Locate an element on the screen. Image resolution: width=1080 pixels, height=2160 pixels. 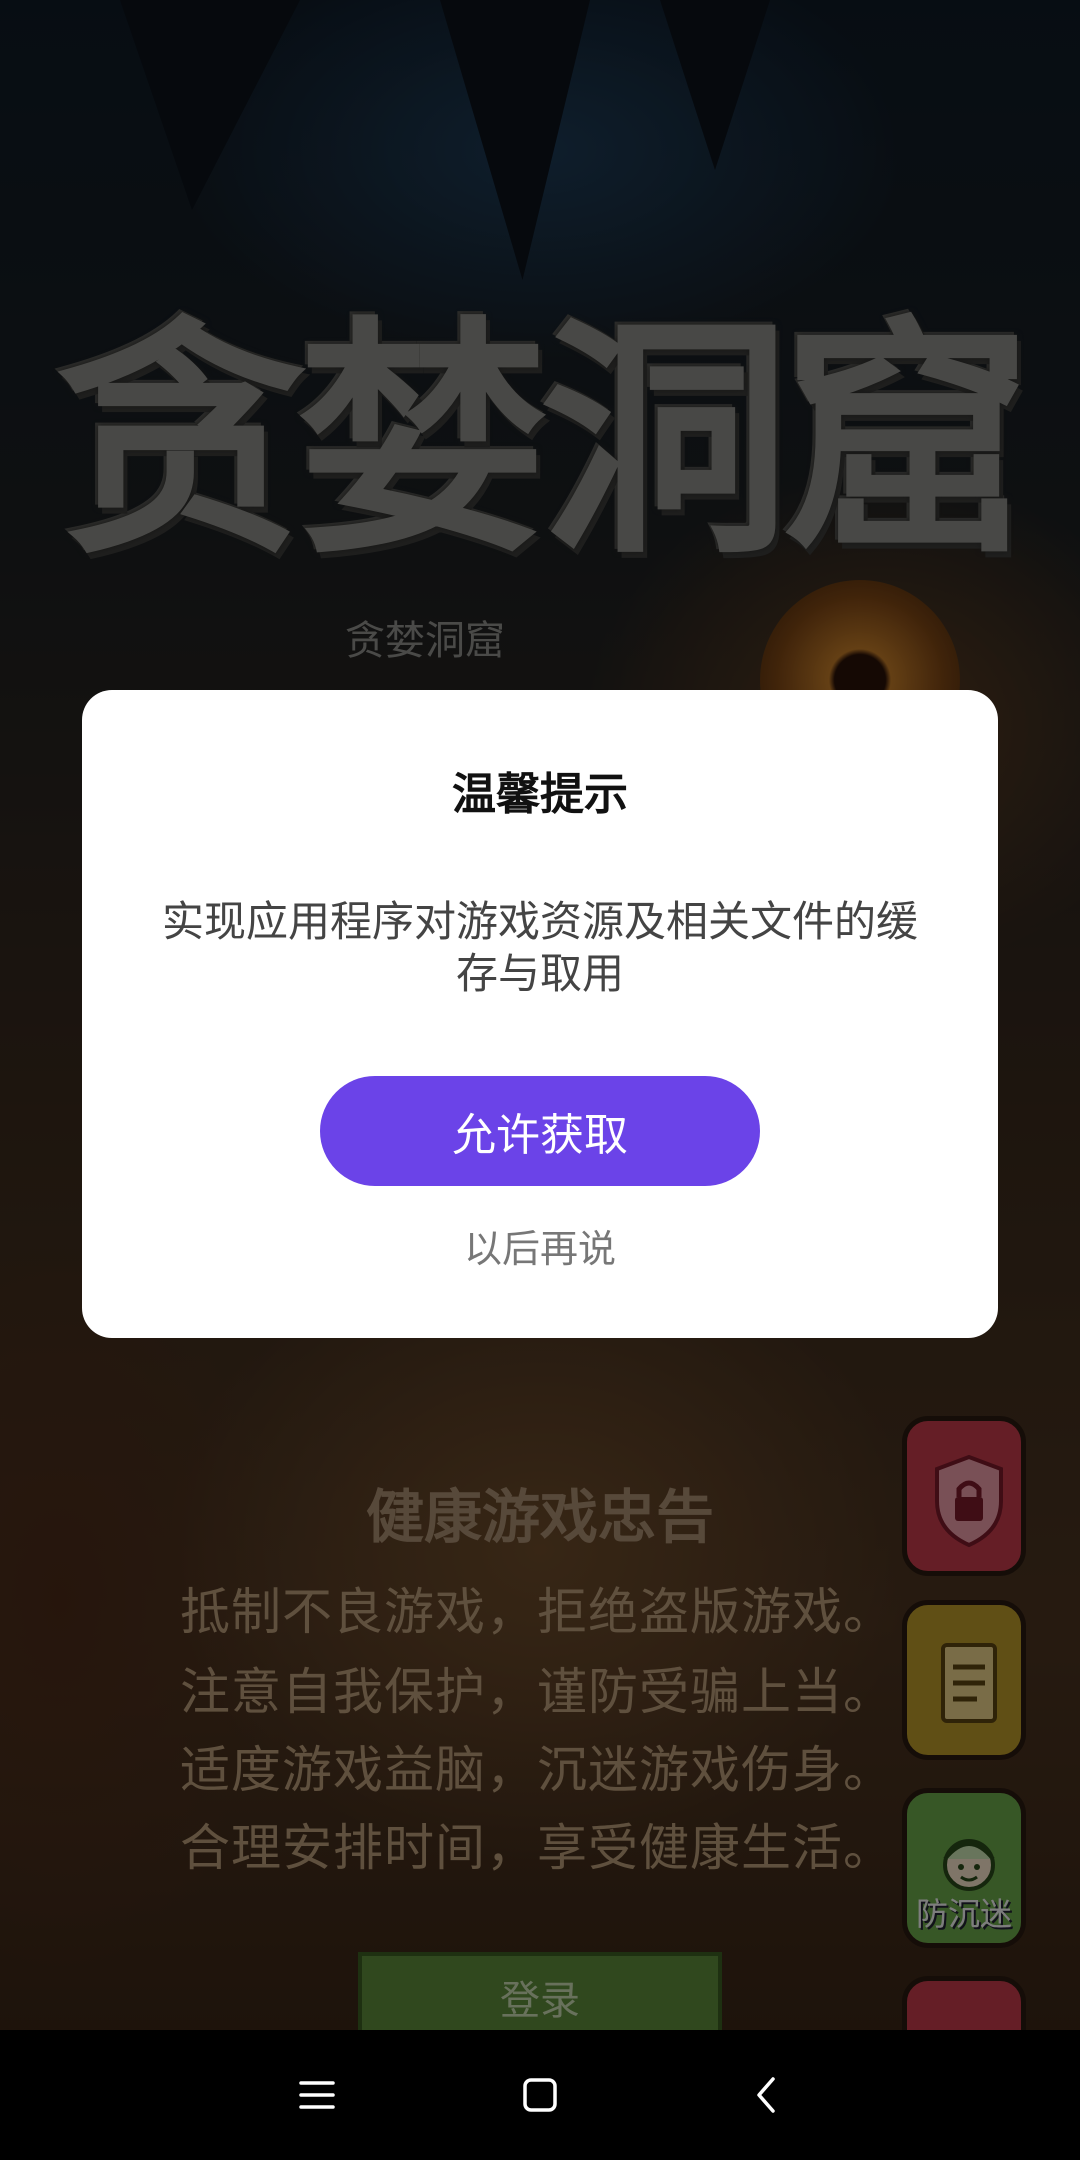
allow-button: 允许获取 is located at coordinates (540, 1131).